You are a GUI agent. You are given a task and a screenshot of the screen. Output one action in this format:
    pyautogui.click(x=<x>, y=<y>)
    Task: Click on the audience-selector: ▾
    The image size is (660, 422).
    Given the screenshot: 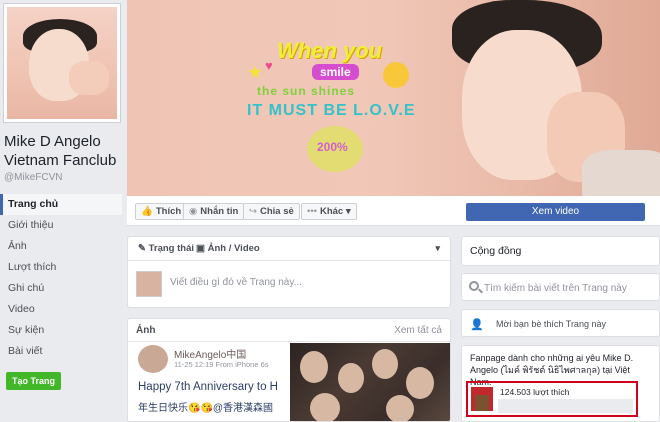 What is the action you would take?
    pyautogui.click(x=437, y=248)
    